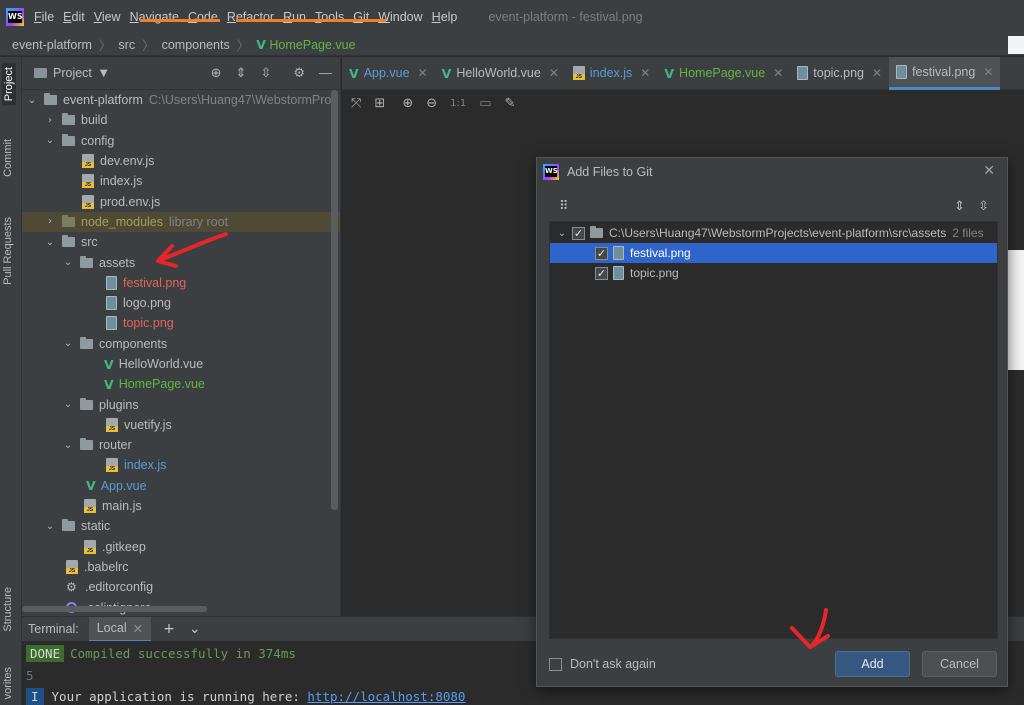 This screenshot has width=1024, height=705. What do you see at coordinates (196, 45) in the screenshot?
I see `breadcrumb-item: components` at bounding box center [196, 45].